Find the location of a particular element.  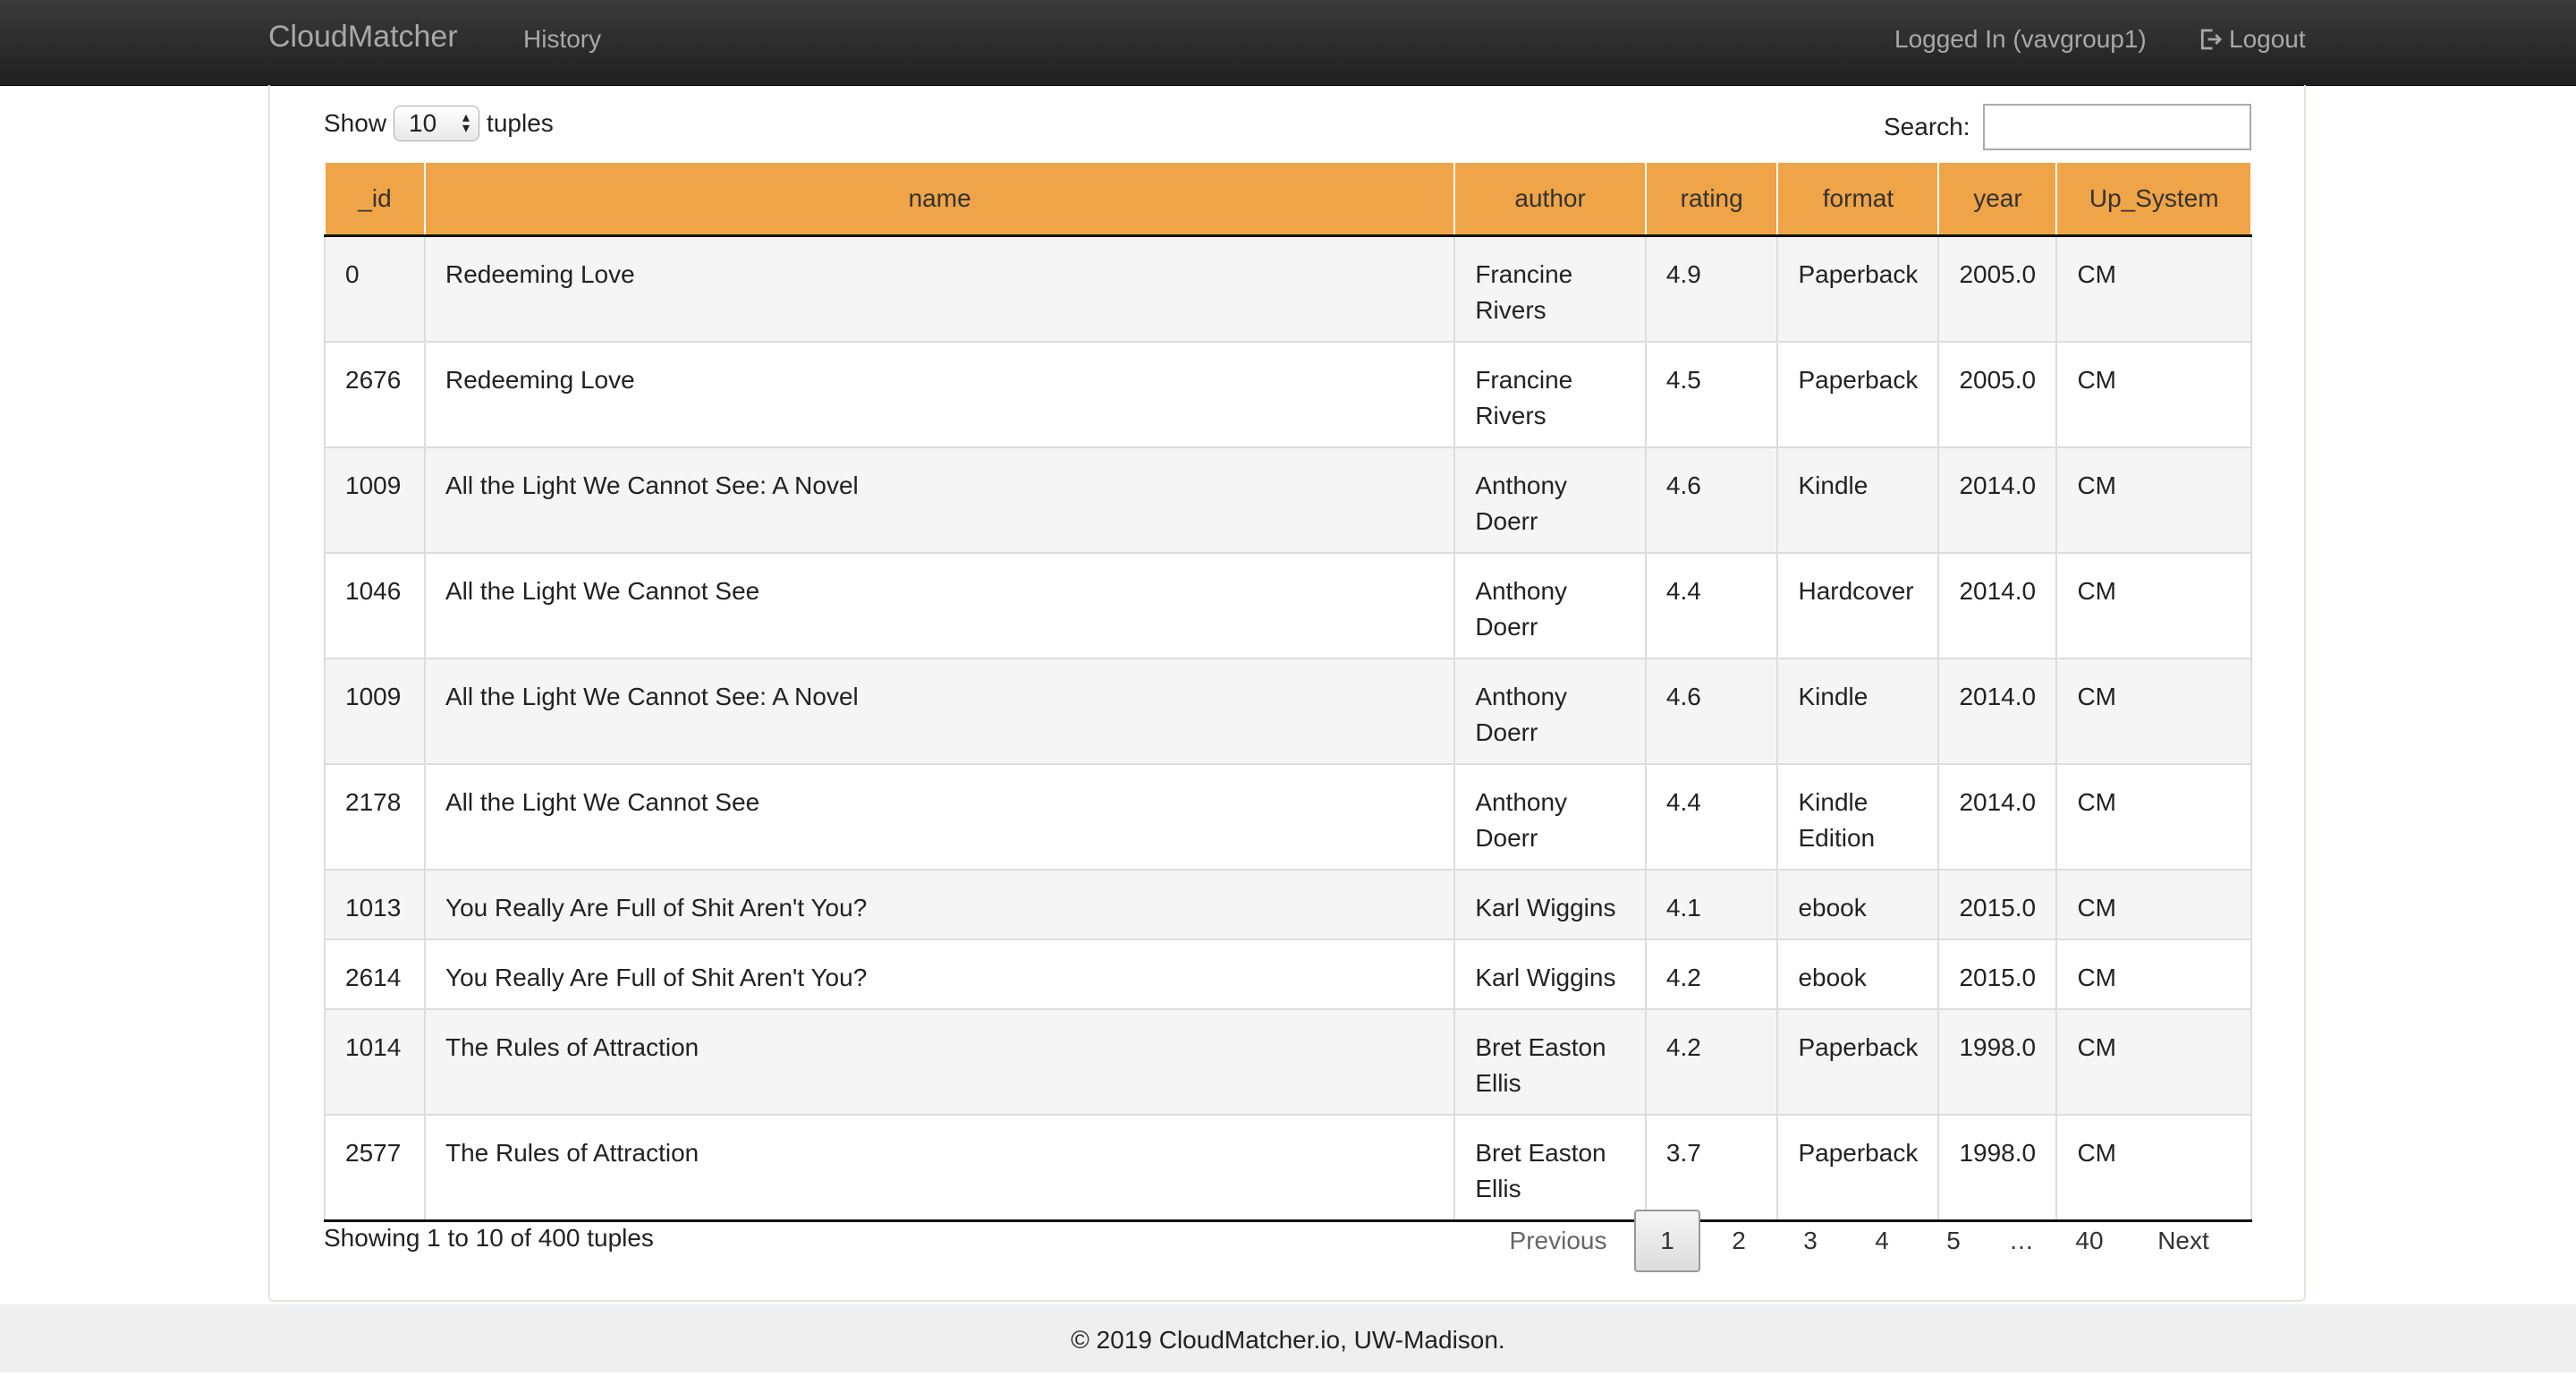

page-length-select: 10 ▴ ▾ is located at coordinates (437, 123).